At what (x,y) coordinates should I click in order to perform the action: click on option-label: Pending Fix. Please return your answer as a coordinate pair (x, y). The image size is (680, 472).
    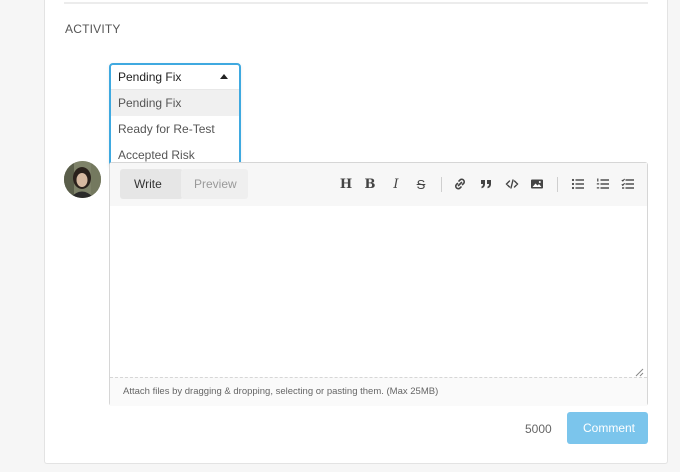
    Looking at the image, I should click on (150, 103).